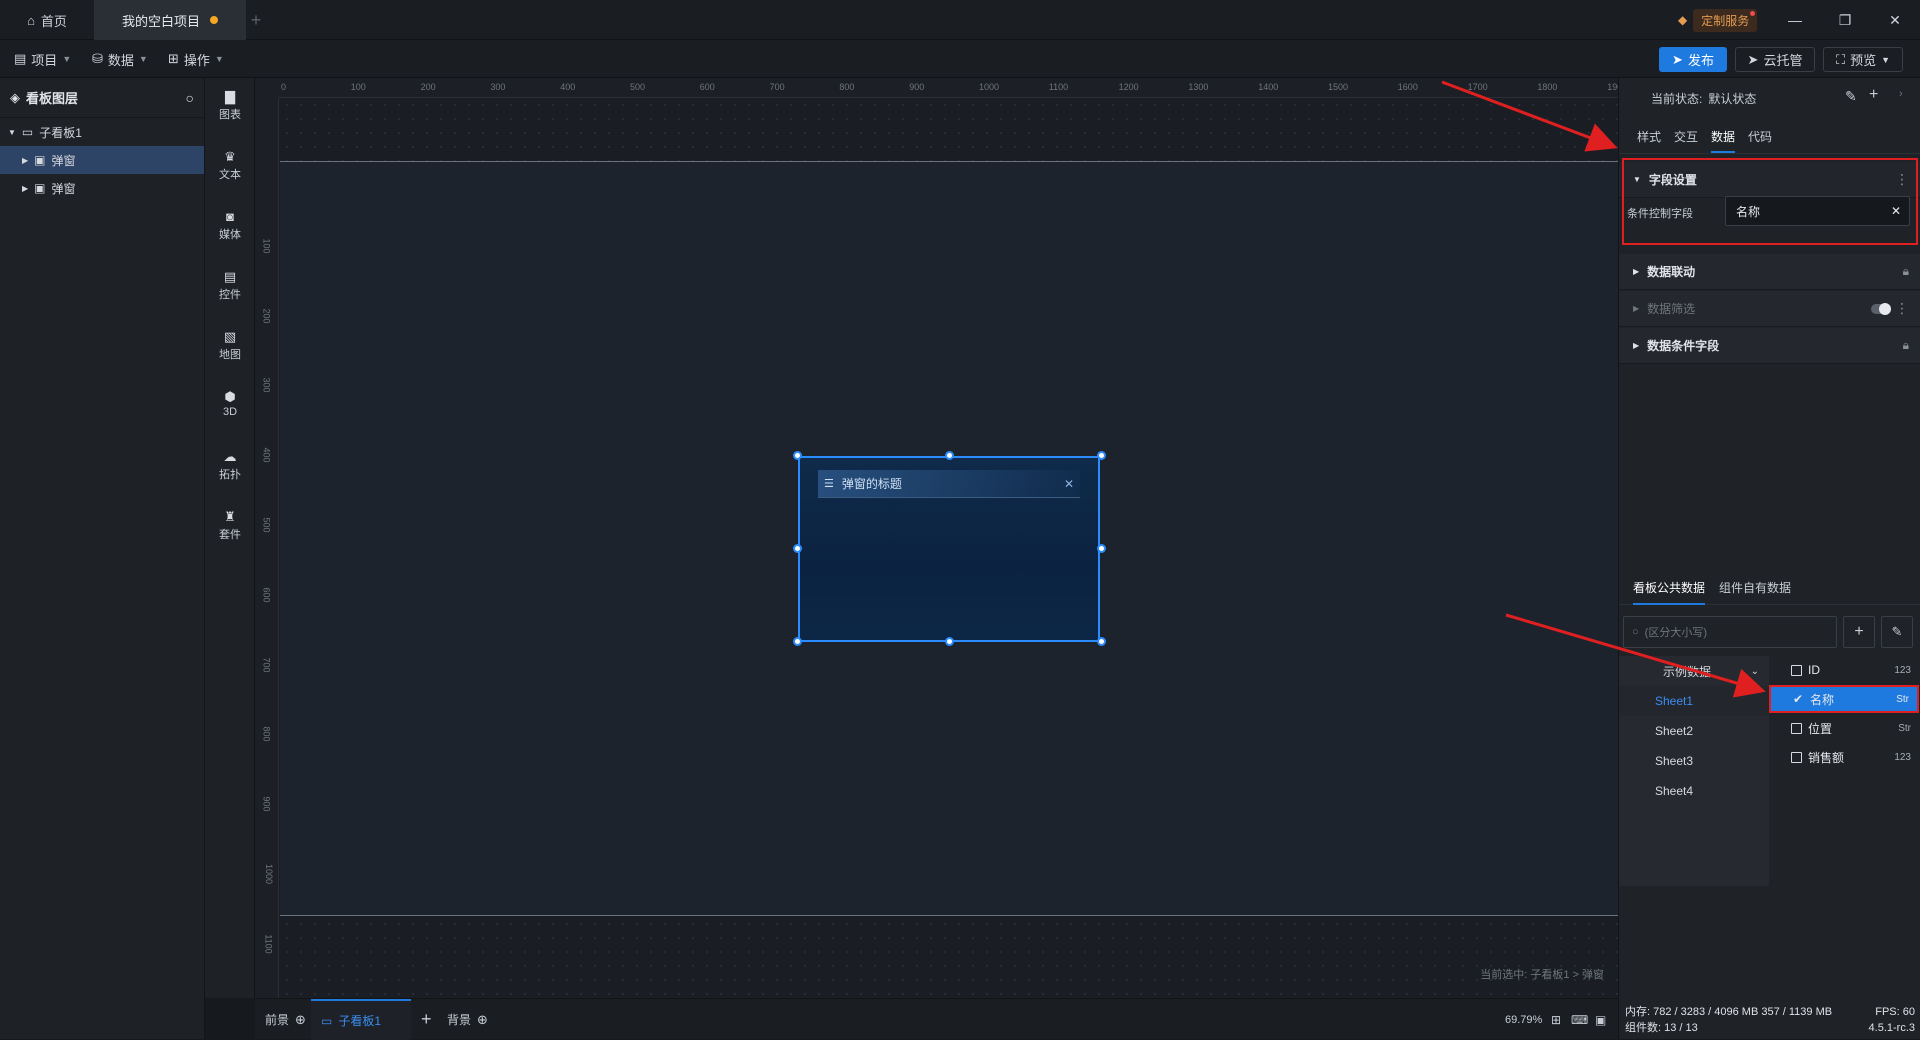 The image size is (1920, 1040). What do you see at coordinates (230, 346) in the screenshot?
I see `comp-map: ▧ 地图` at bounding box center [230, 346].